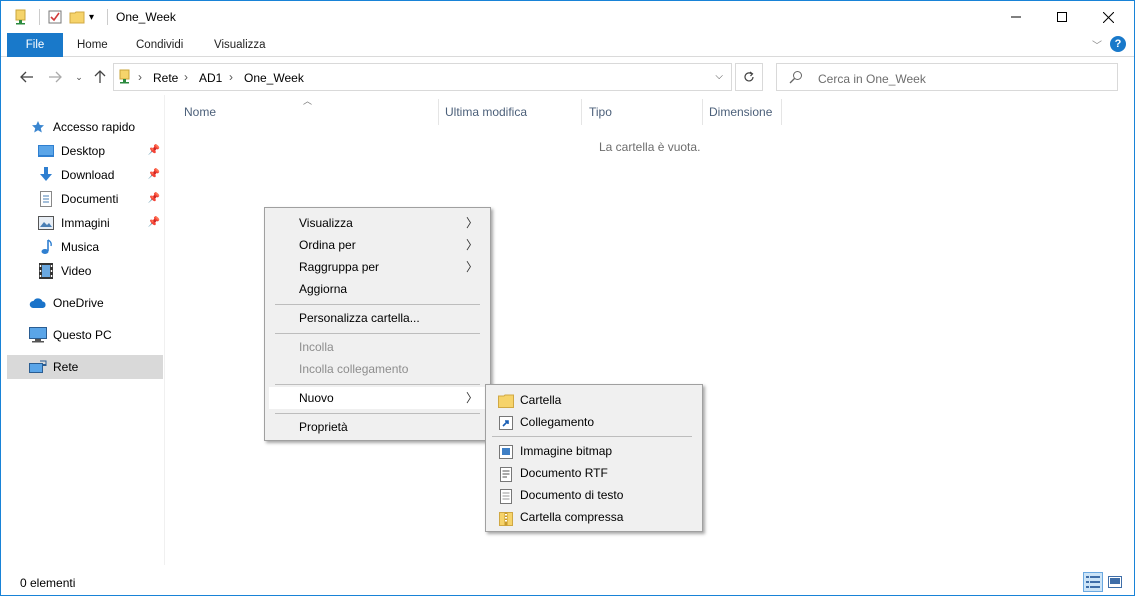 The width and height of the screenshot is (1135, 596). Describe the element at coordinates (210, 78) in the screenshot. I see `breadcrumb-ad1: AD1` at that location.